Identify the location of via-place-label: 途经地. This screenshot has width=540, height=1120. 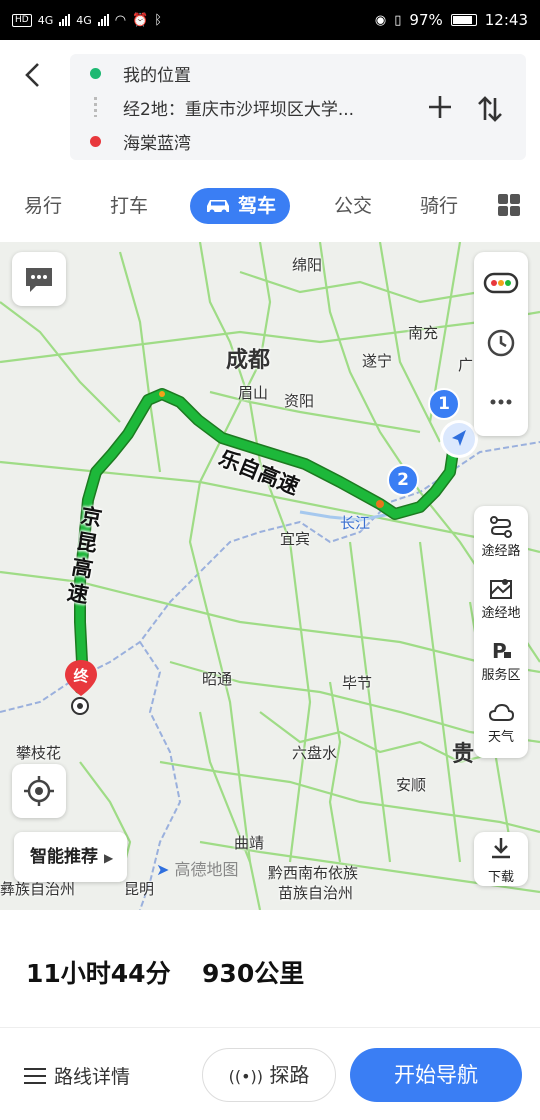
(501, 613).